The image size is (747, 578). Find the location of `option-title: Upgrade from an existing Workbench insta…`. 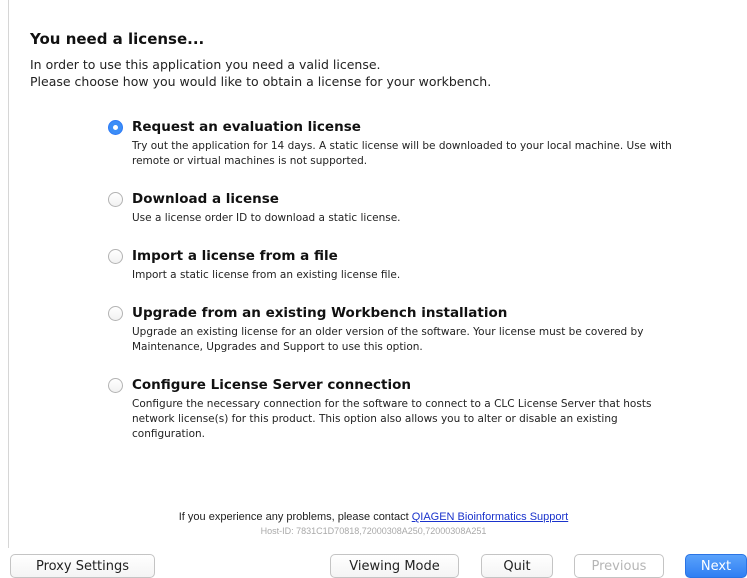

option-title: Upgrade from an existing Workbench insta… is located at coordinates (319, 313).